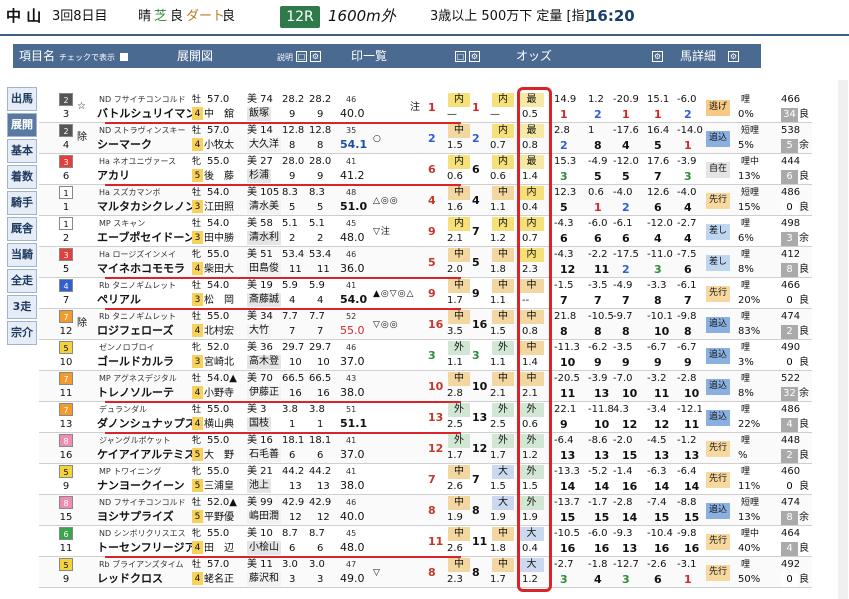 This screenshot has width=849, height=599. What do you see at coordinates (22, 281) in the screenshot?
I see `side-tab: 全走` at bounding box center [22, 281].